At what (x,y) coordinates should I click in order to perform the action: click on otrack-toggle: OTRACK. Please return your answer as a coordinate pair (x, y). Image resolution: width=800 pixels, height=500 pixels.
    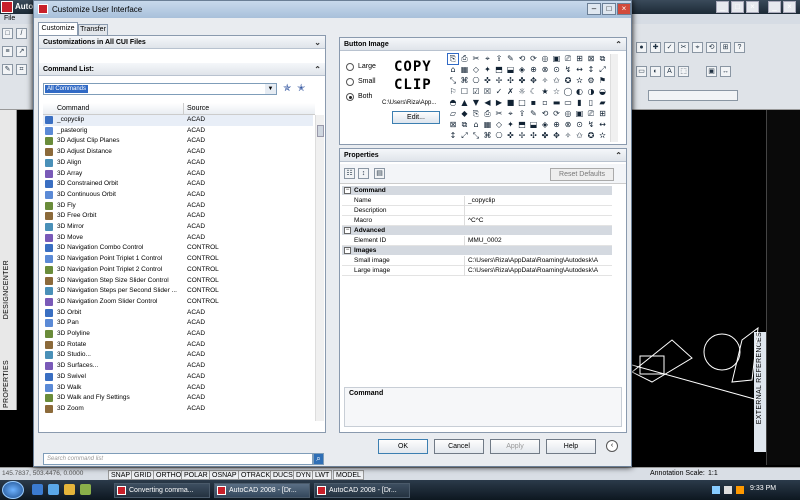
    Looking at the image, I should click on (256, 475).